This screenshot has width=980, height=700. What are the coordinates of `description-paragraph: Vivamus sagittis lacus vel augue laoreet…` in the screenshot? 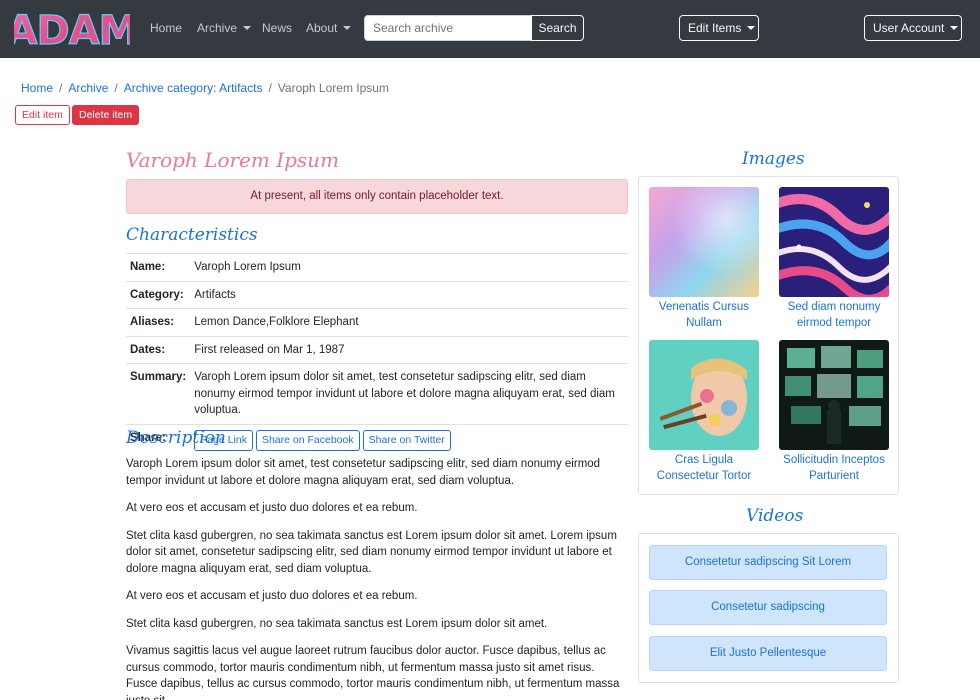 It's located at (373, 672).